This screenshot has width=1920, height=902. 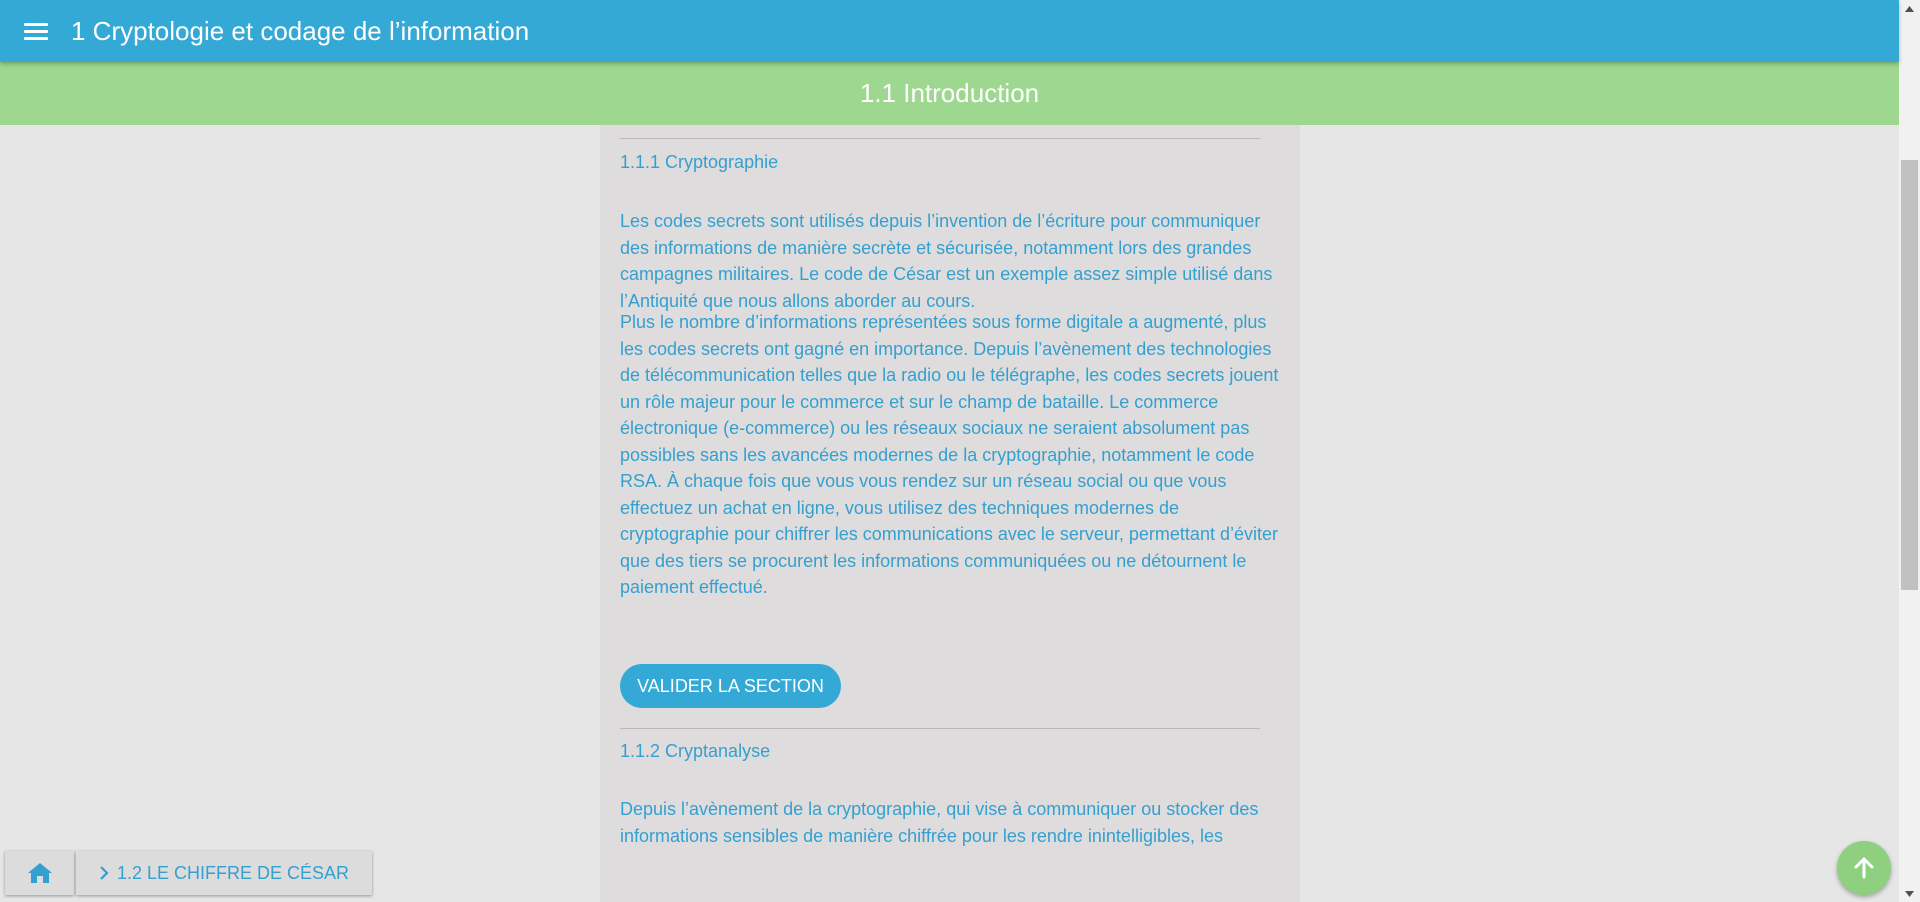 What do you see at coordinates (300, 30) in the screenshot?
I see `page-title: 1 Cryptologie et codage de l’information` at bounding box center [300, 30].